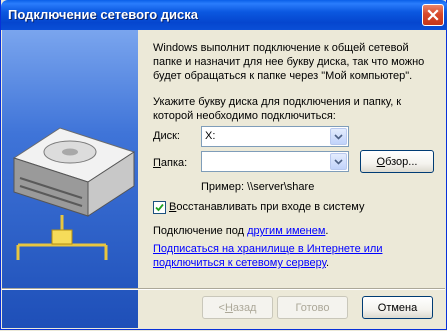 This screenshot has height=331, width=447. What do you see at coordinates (267, 249) in the screenshot?
I see `online-storage-link-line-1: Подписаться на хранилище в Интернете или` at bounding box center [267, 249].